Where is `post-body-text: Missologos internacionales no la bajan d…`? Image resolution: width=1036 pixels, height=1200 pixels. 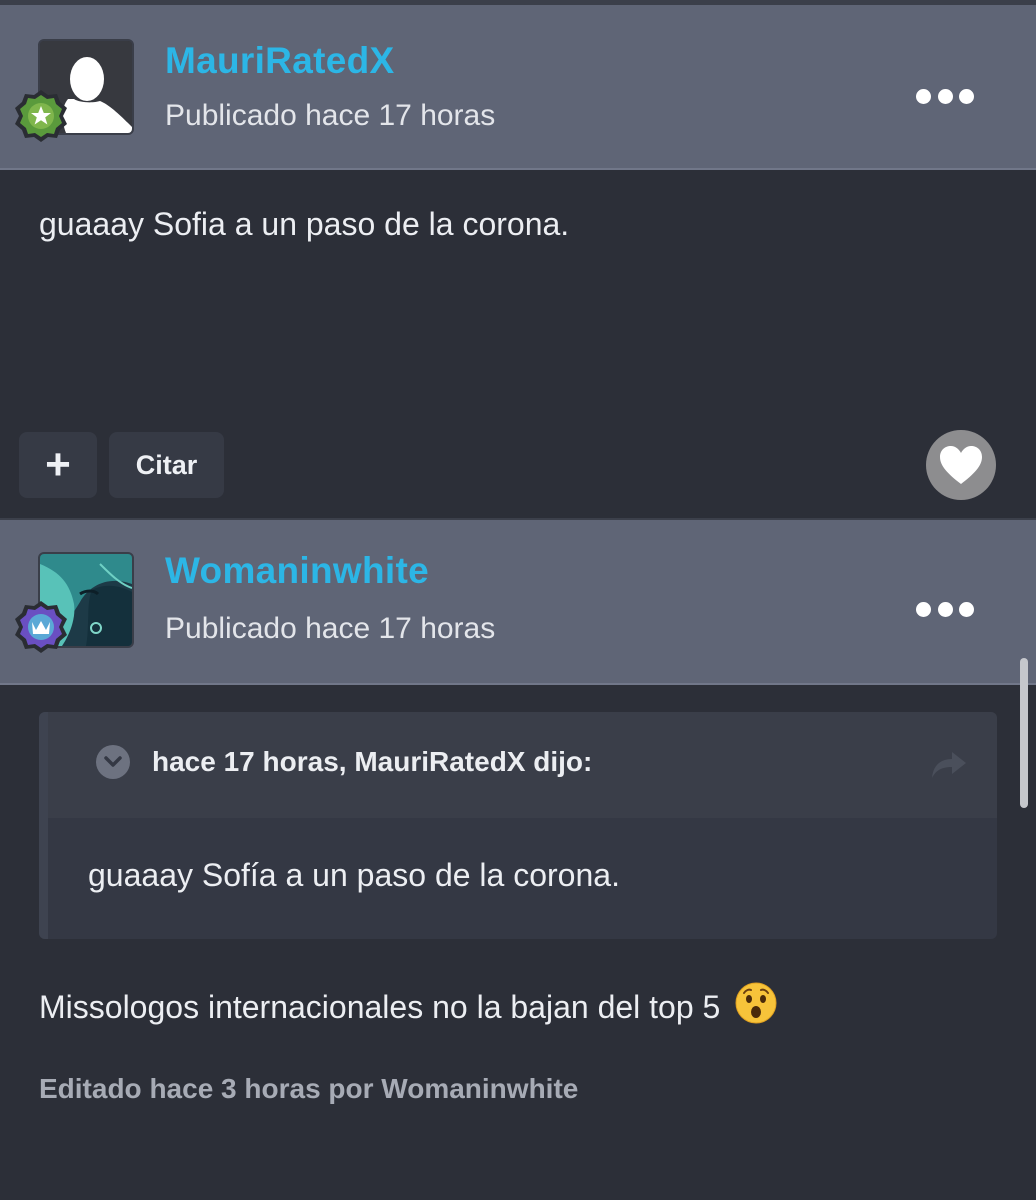 post-body-text: Missologos internacionales no la bajan d… is located at coordinates (380, 1007).